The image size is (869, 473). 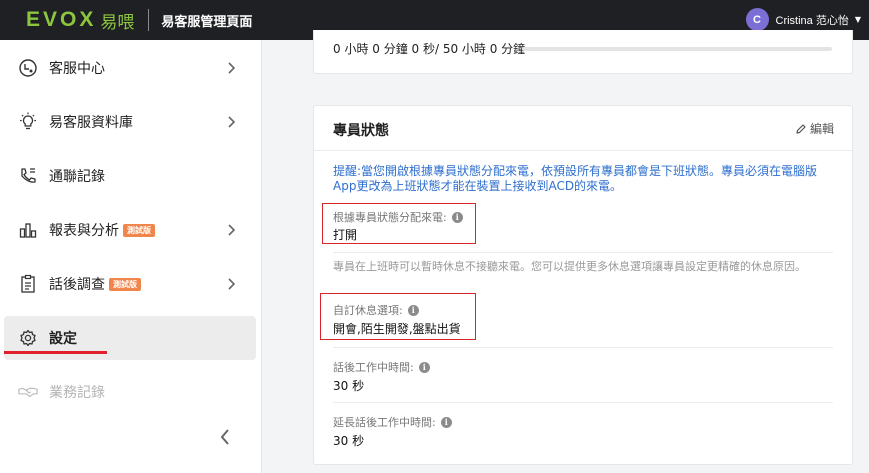 I want to click on extended-after-call-work-label: 延長話後工作中時間: i, so click(x=392, y=422).